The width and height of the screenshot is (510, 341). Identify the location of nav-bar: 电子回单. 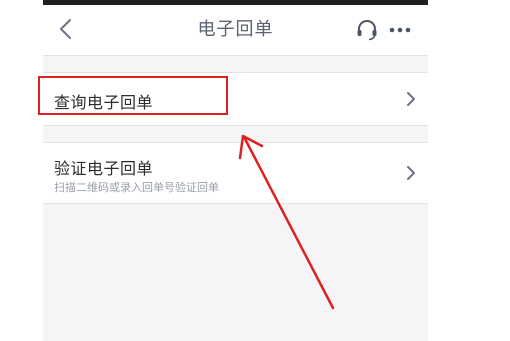
(235, 30).